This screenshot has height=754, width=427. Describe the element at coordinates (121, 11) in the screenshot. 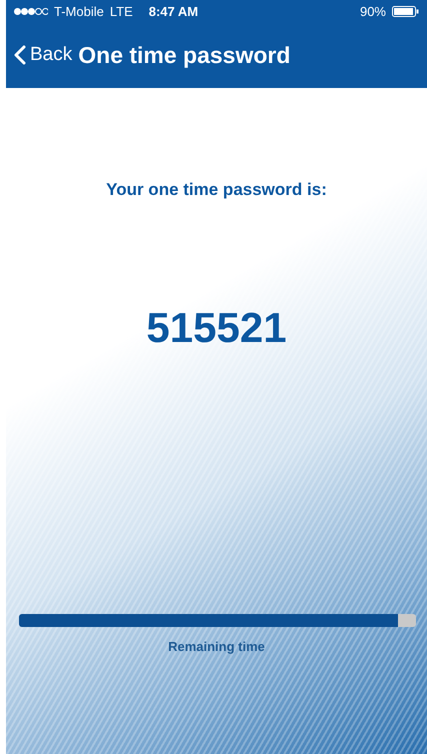

I see `network-label: LTE` at that location.